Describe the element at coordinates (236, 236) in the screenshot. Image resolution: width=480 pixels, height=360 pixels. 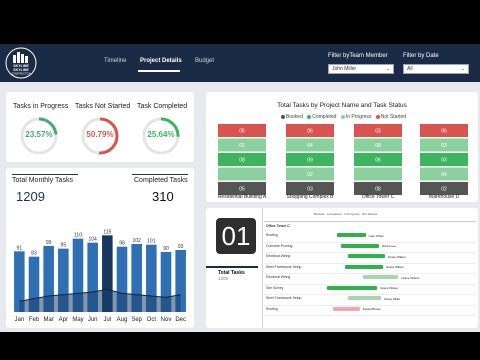
I see `tile-number: 01` at that location.